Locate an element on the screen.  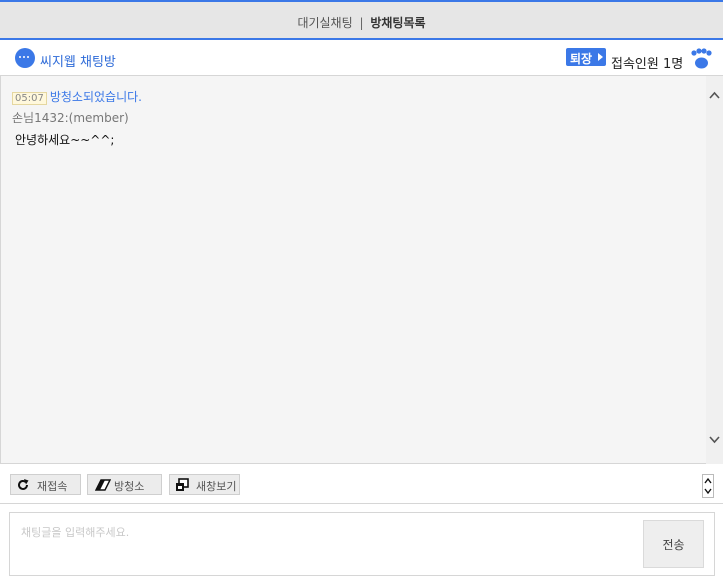
spin-down-icon is located at coordinates (708, 491).